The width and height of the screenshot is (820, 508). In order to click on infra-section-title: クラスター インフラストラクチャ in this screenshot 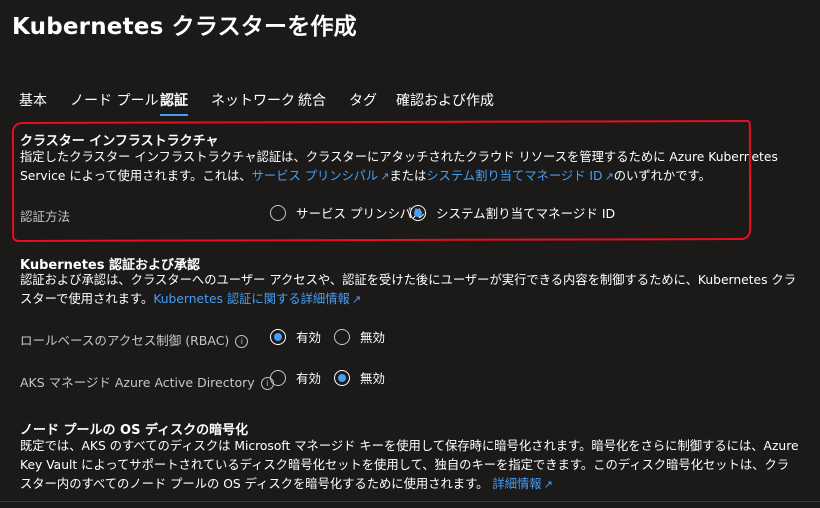, I will do `click(119, 141)`.